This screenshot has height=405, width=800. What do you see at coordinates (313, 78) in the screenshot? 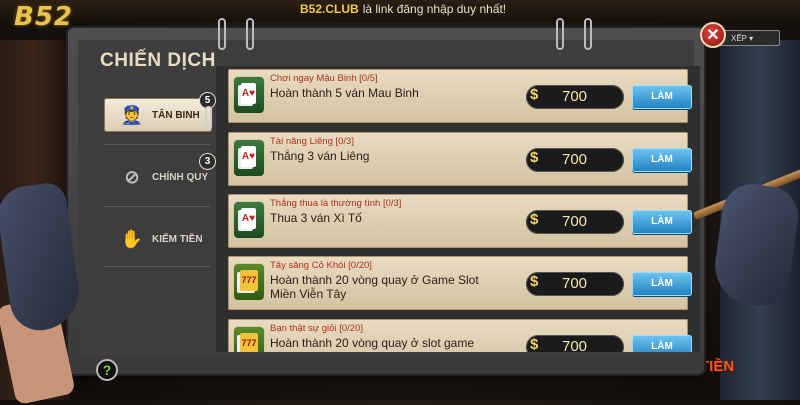
I see `mission-title-text: Chơi ngay Mậu Binh` at bounding box center [313, 78].